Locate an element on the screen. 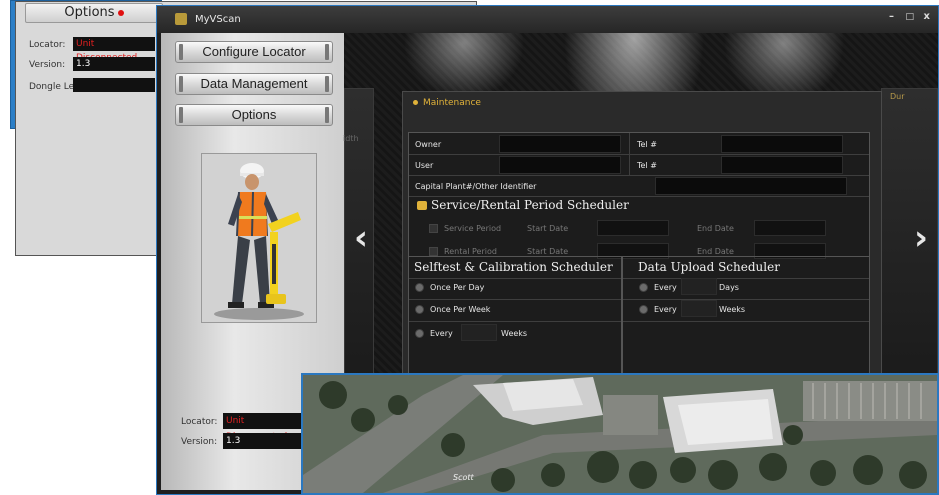 The height and width of the screenshot is (495, 939). maximize-button: □ is located at coordinates (909, 17).